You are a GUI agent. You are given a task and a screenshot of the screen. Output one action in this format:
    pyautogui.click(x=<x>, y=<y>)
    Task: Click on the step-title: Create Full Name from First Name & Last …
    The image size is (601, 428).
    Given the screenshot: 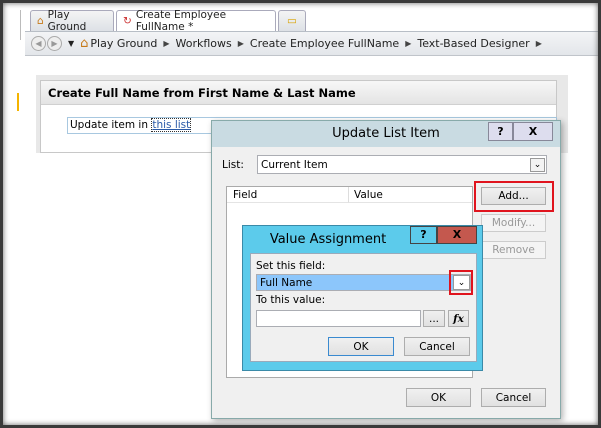 What is the action you would take?
    pyautogui.click(x=298, y=93)
    